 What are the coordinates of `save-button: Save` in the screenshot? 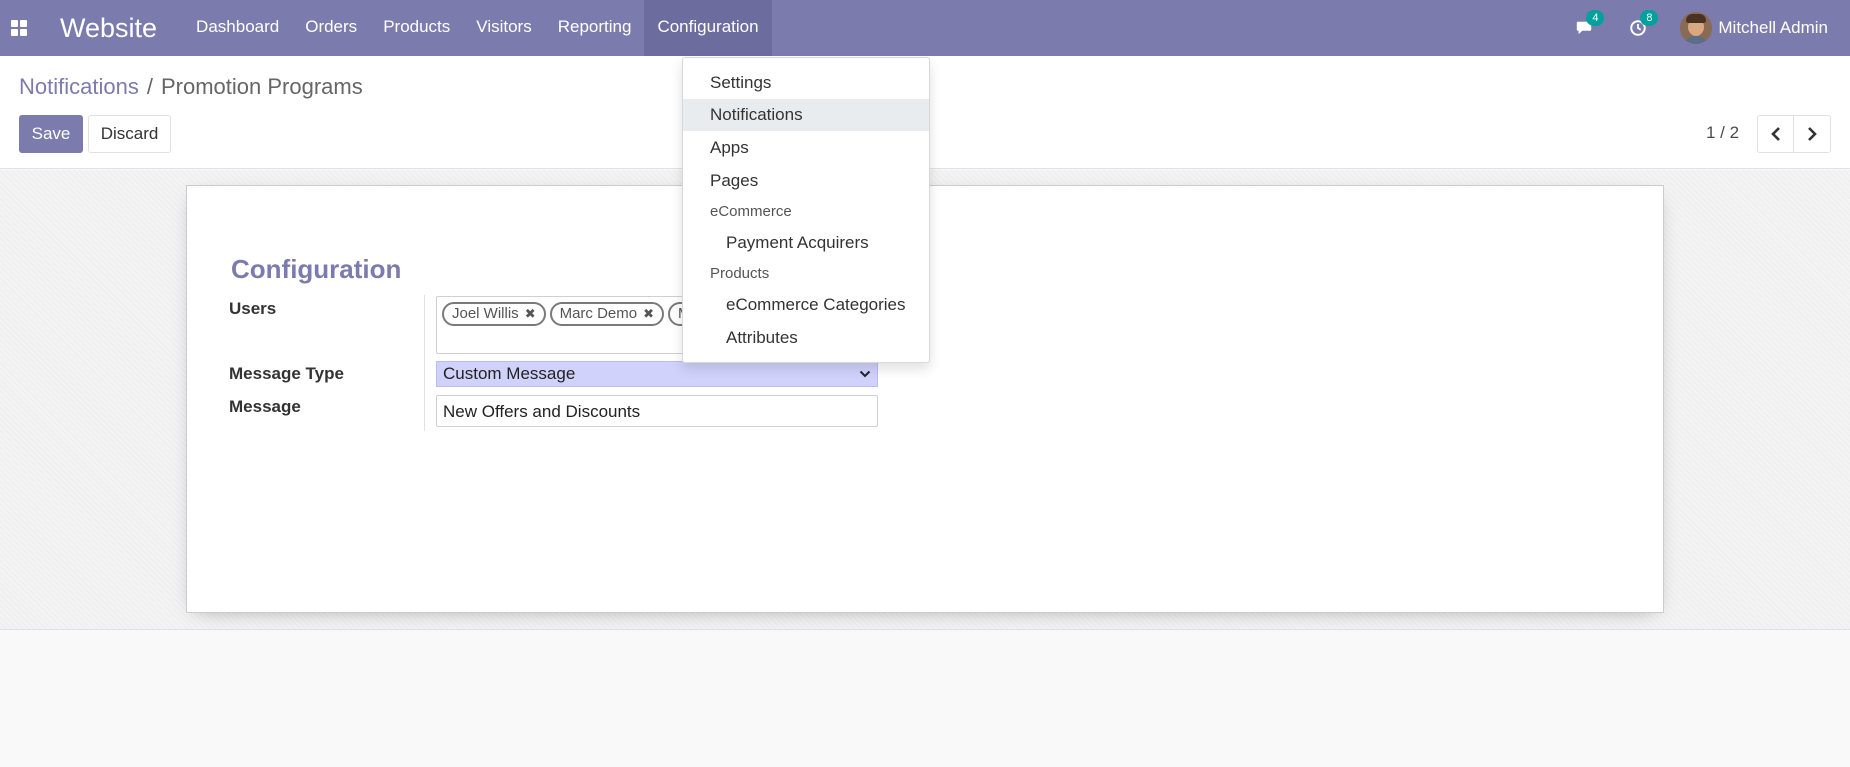 It's located at (51, 134).